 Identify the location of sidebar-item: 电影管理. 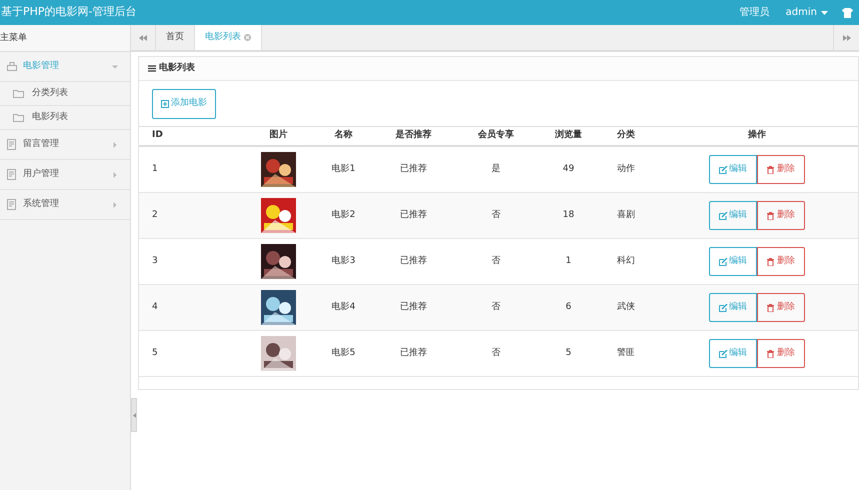
(65, 67).